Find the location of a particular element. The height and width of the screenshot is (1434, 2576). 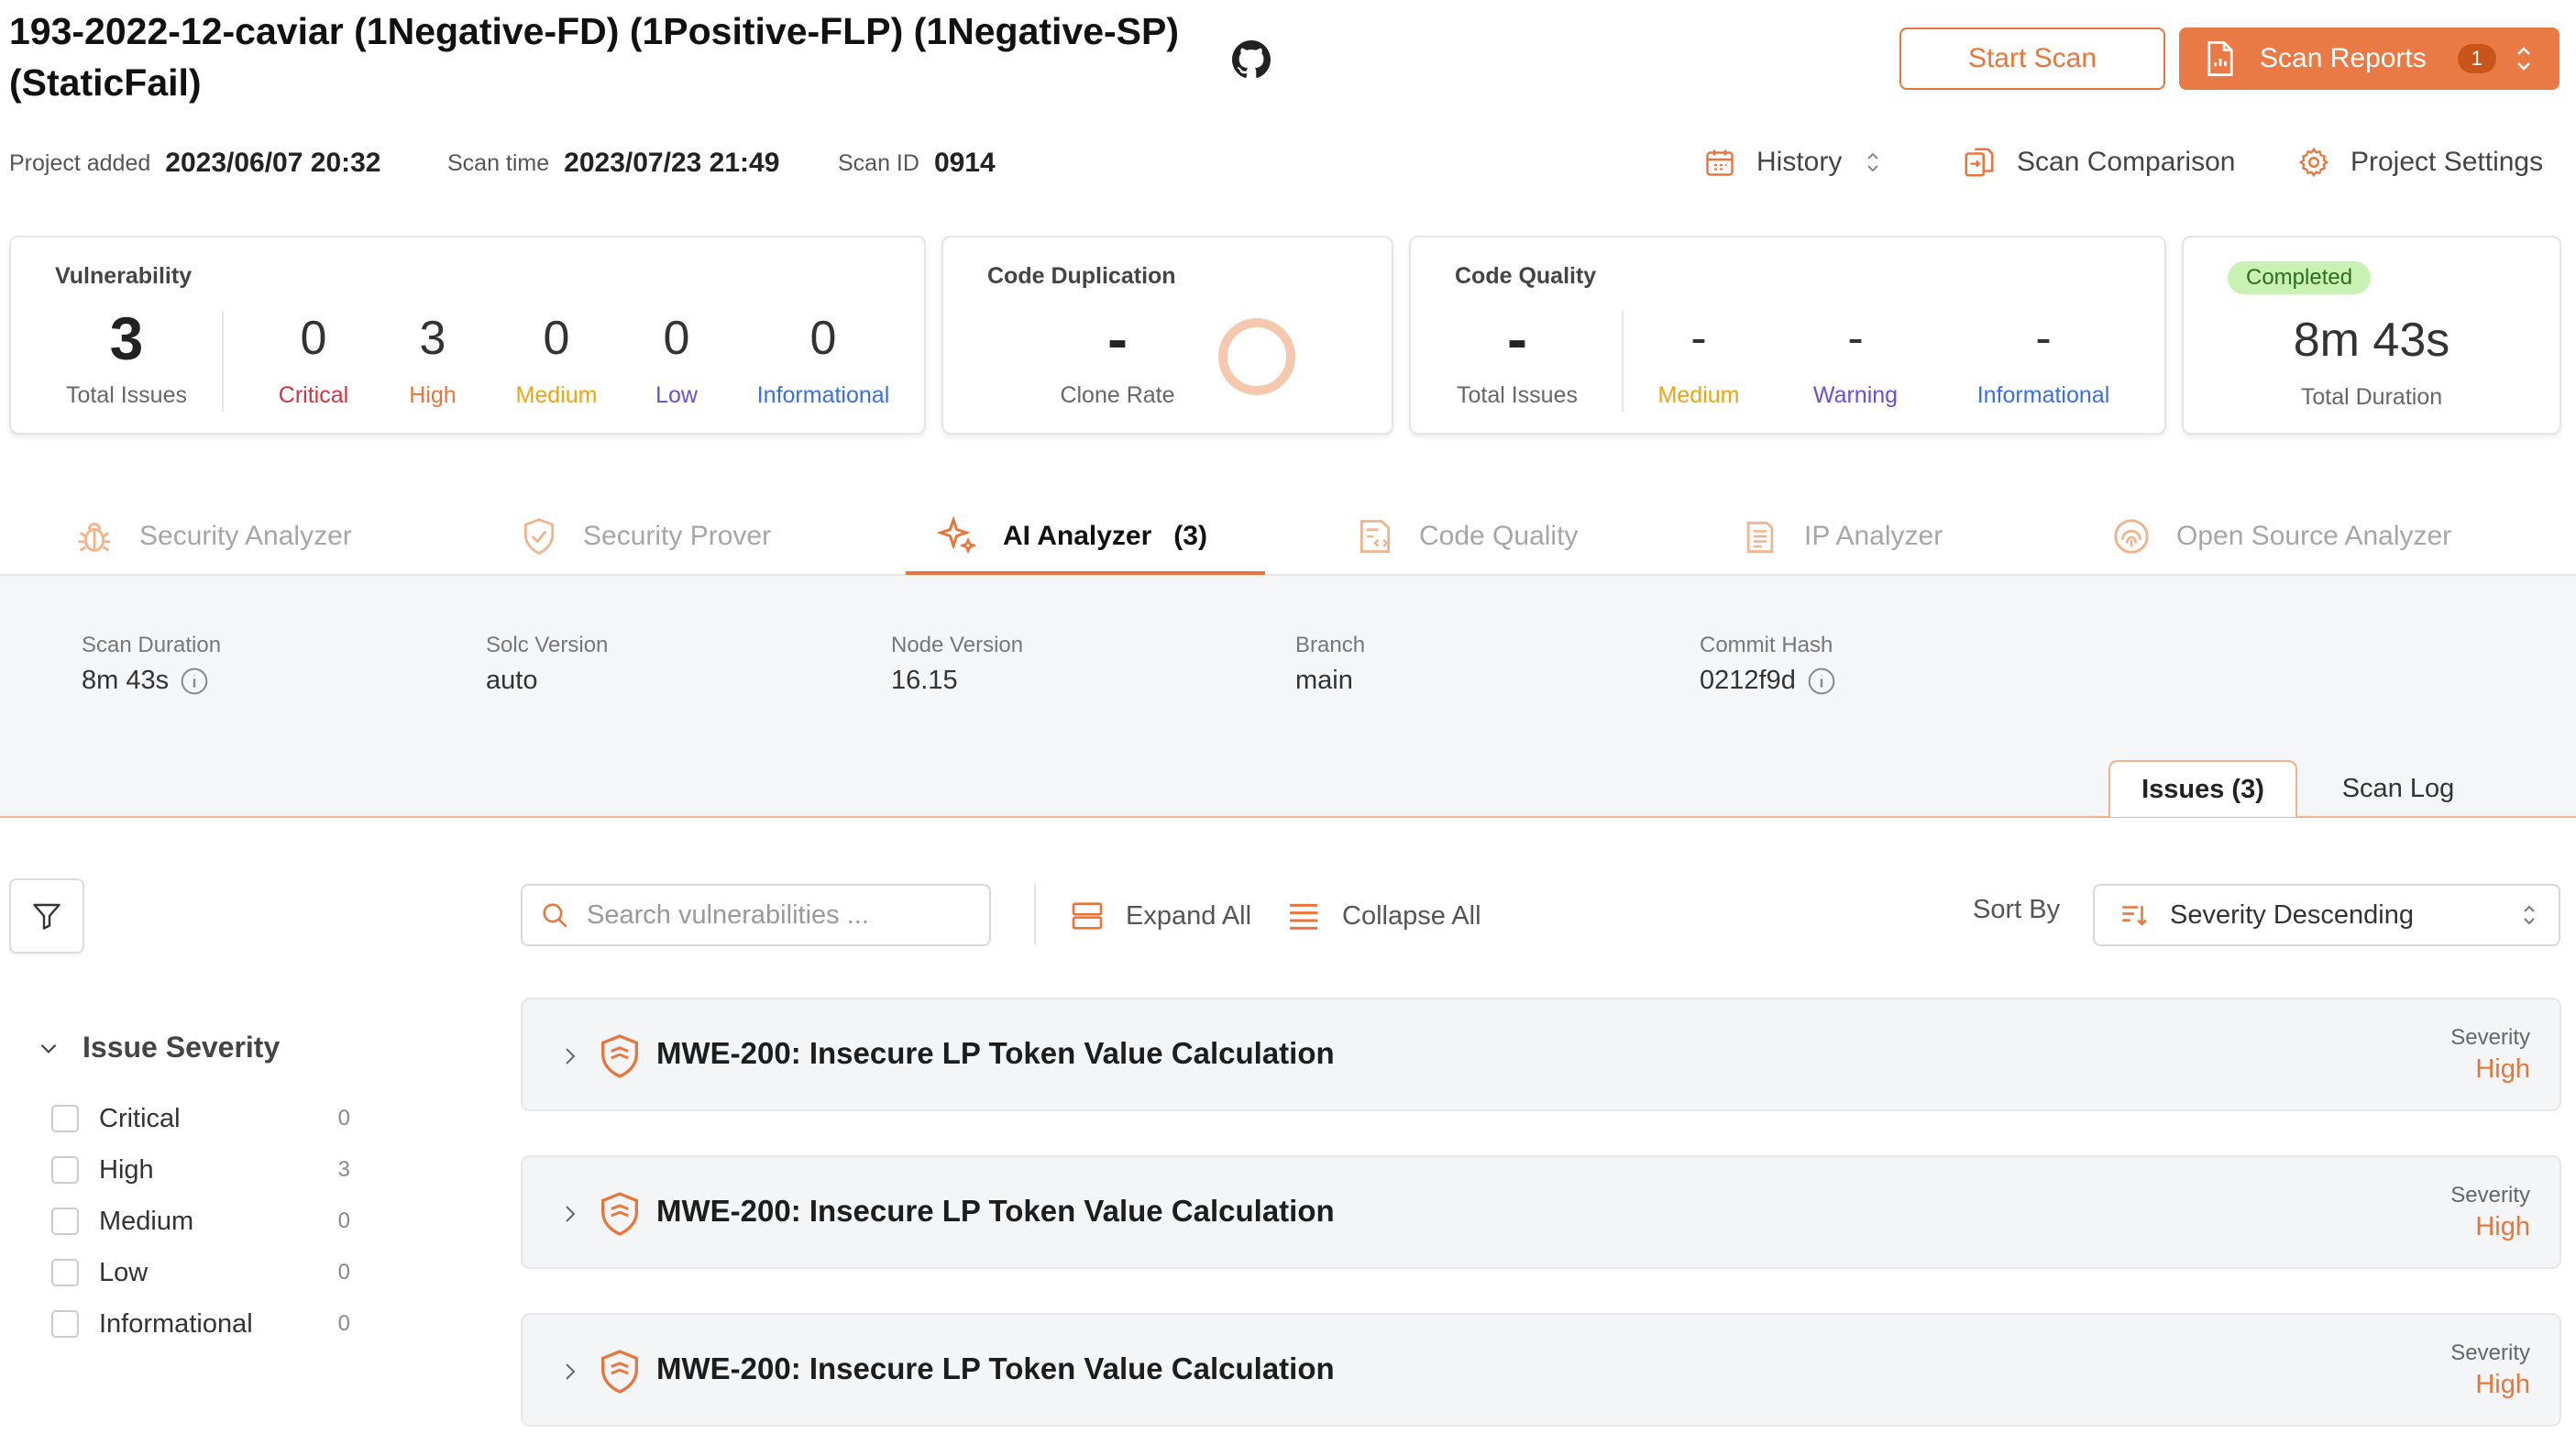

severity-filter-informational: Informational 0 is located at coordinates (201, 1324).